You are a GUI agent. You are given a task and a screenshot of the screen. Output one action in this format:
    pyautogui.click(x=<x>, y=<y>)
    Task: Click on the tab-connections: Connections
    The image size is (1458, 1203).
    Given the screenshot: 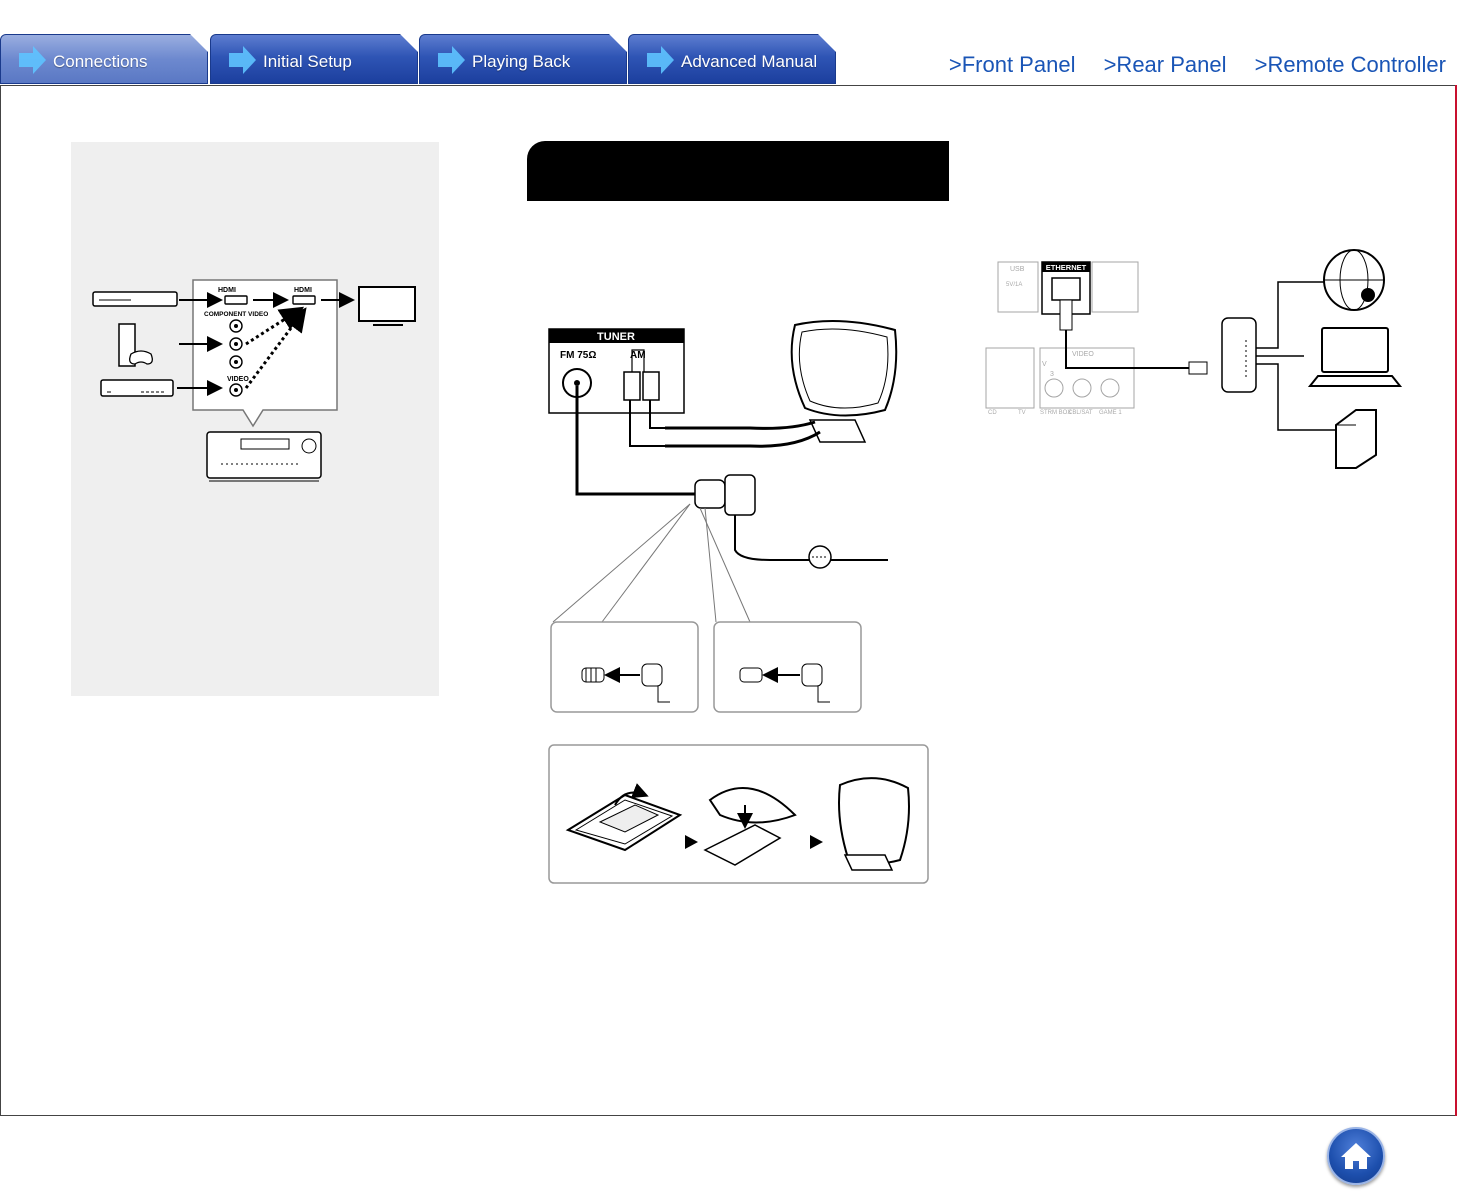 What is the action you would take?
    pyautogui.click(x=104, y=59)
    